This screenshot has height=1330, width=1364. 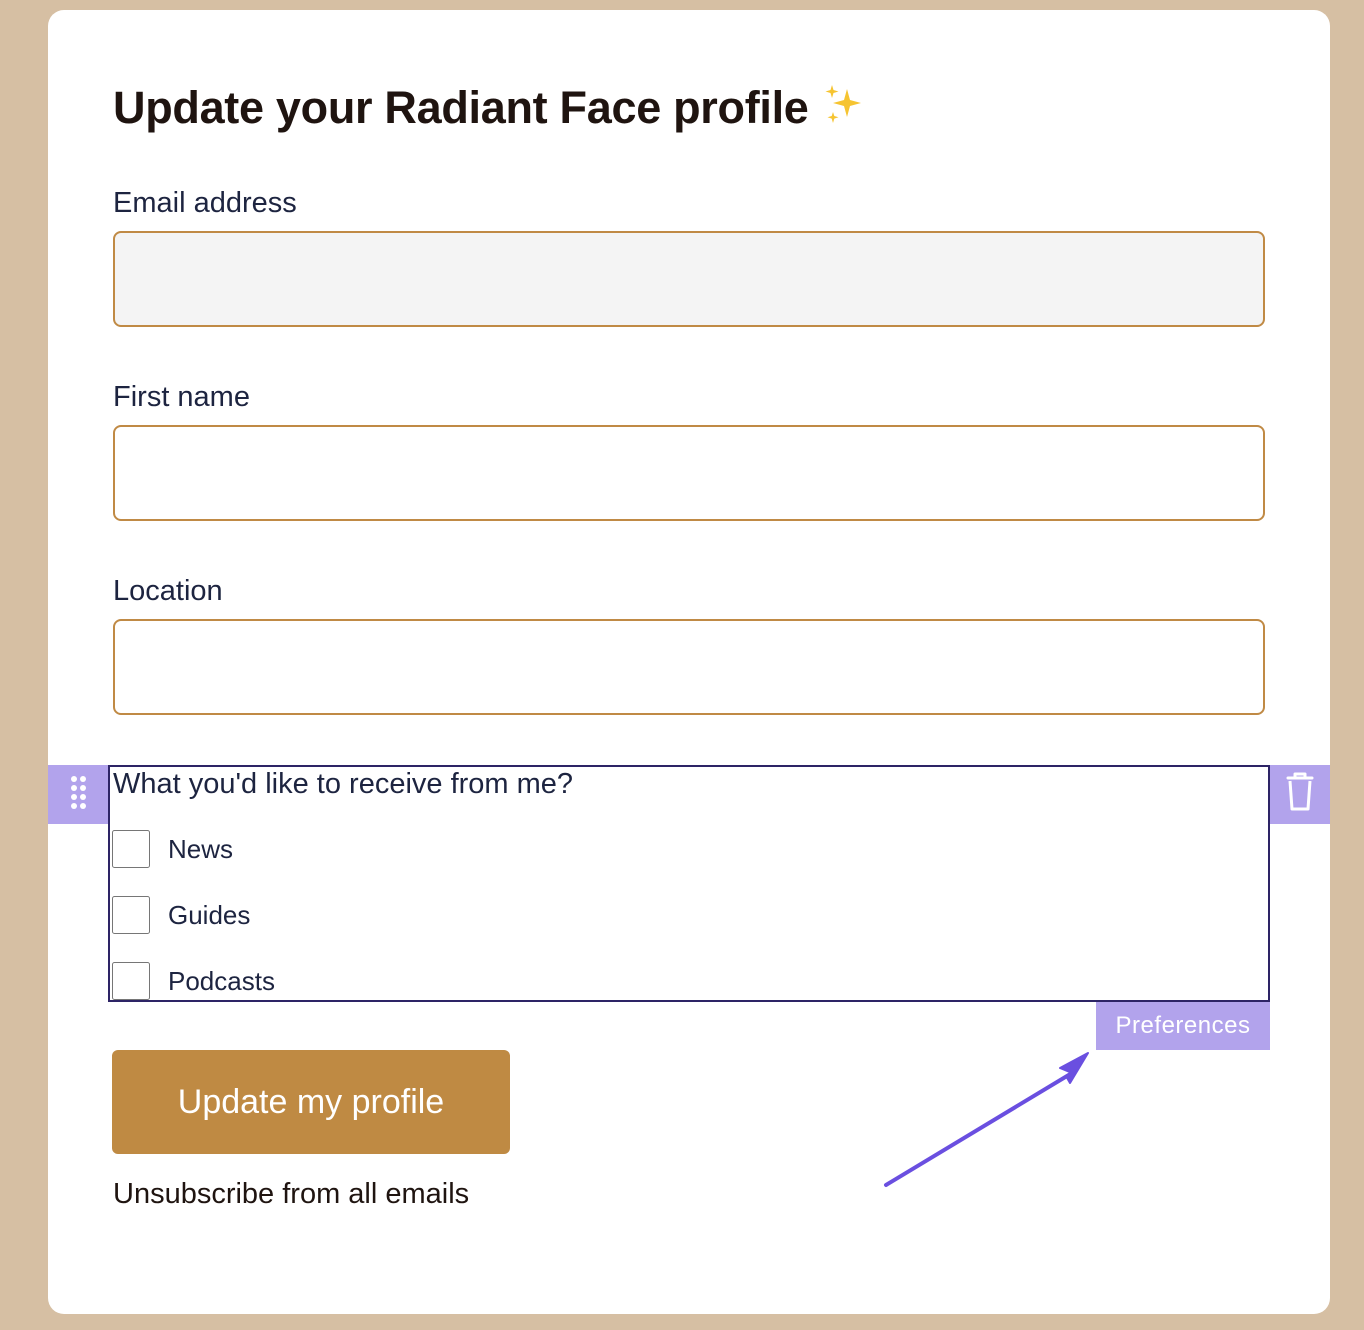 I want to click on first-name-field, so click(x=689, y=473).